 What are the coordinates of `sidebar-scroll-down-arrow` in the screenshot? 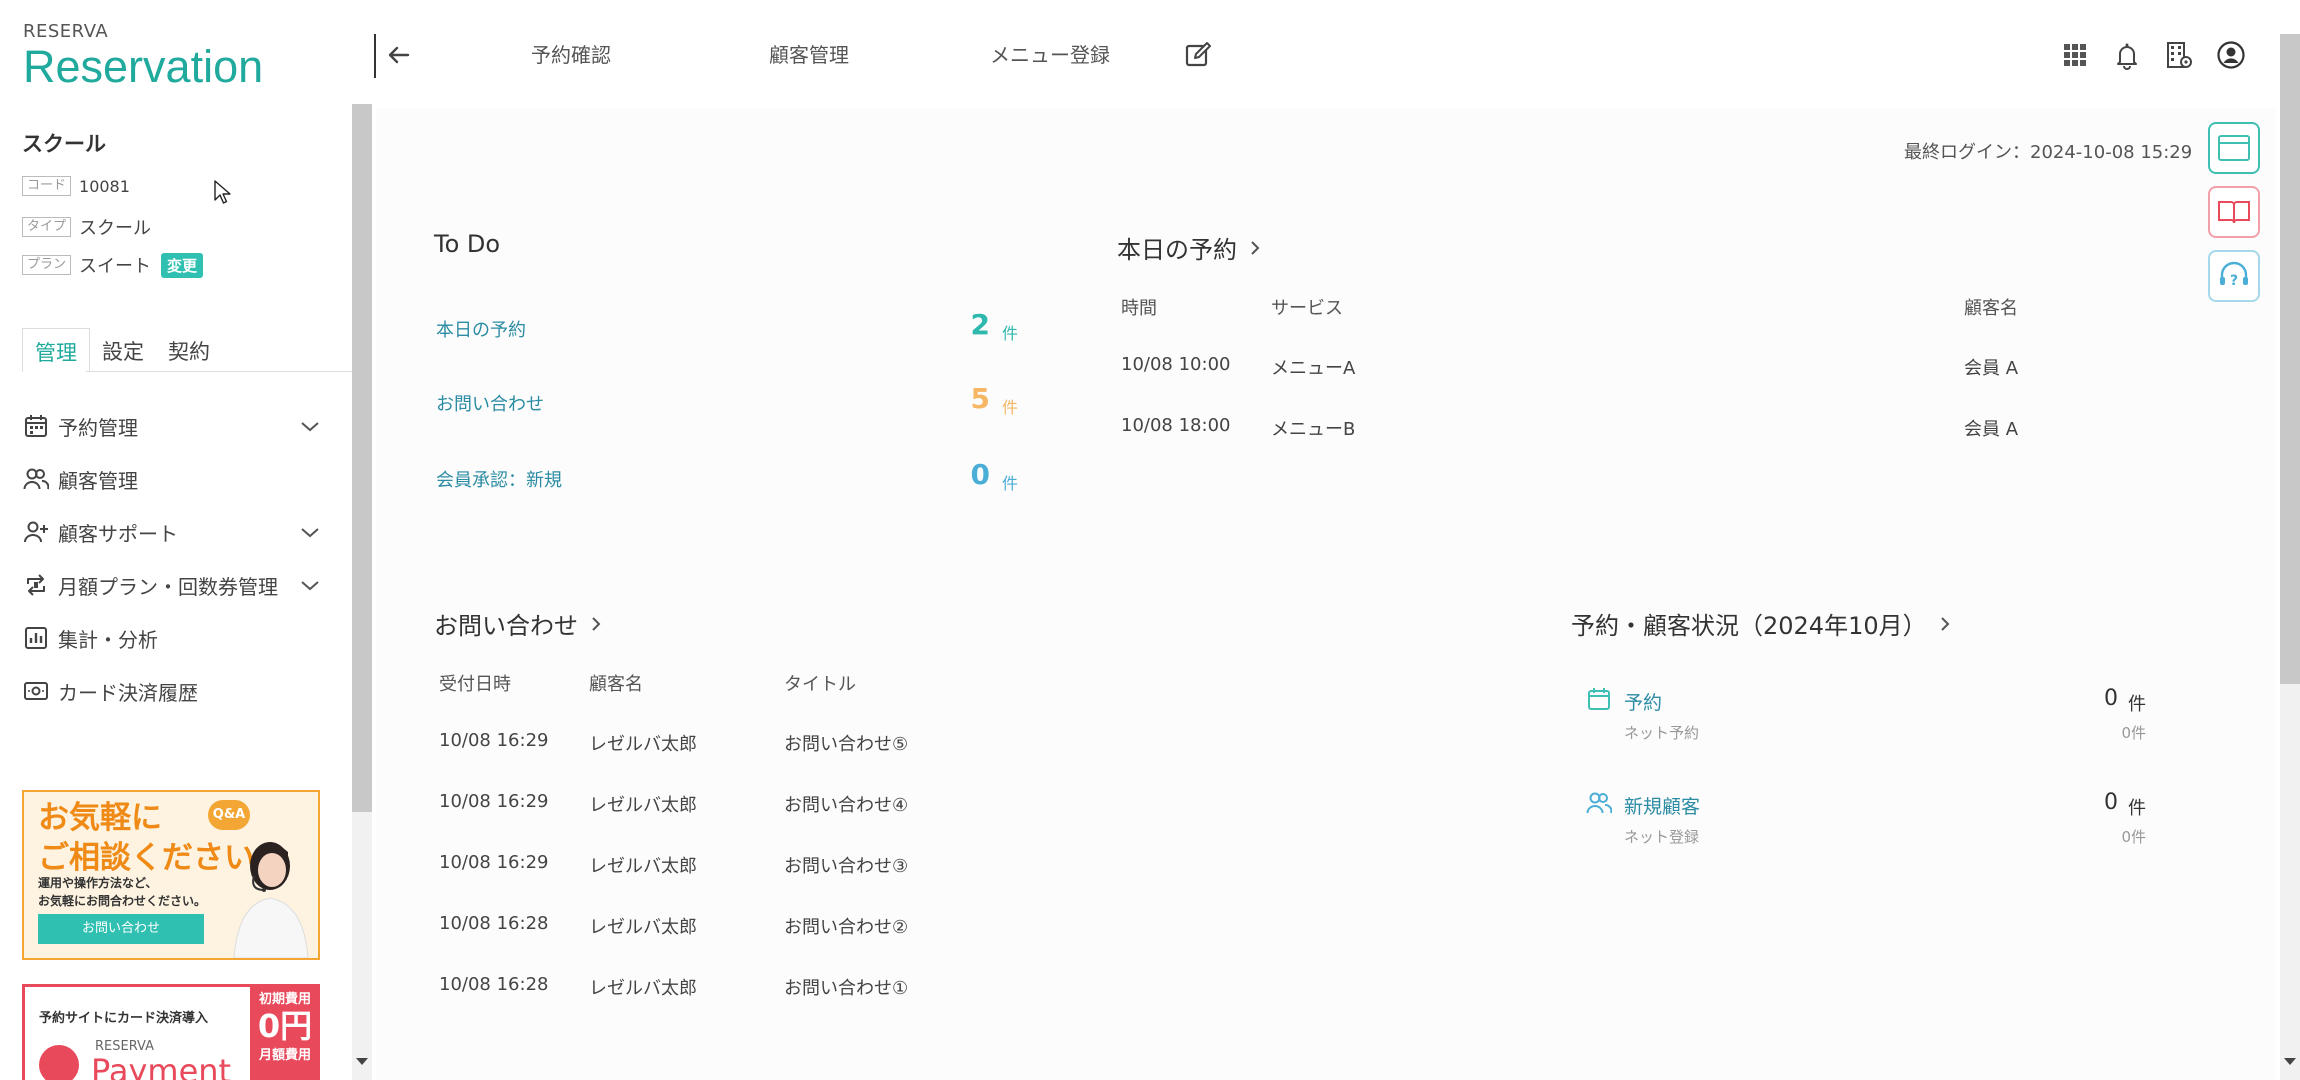 It's located at (362, 1061).